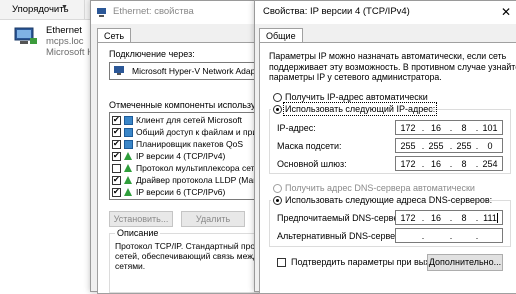 The image size is (516, 294). I want to click on subnet-mask-field: 255. 255. 255. 0, so click(449, 145).